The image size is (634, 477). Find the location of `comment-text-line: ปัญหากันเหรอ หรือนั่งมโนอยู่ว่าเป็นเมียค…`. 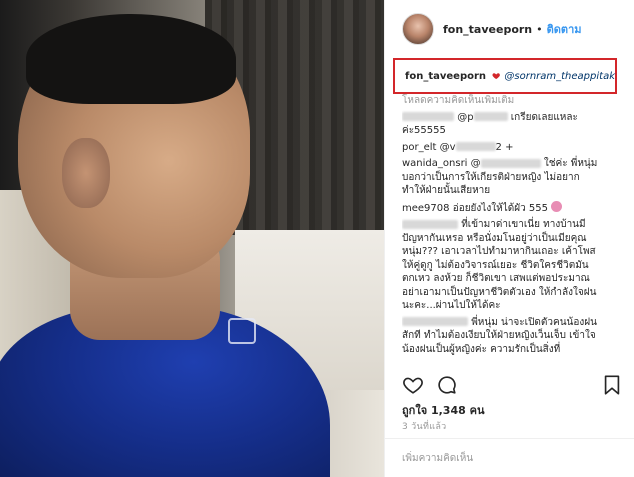

comment-text-line: ปัญหากันเหรอ หรือนั่งมโนอยู่ว่าเป็นเมียค… is located at coordinates (494, 238).